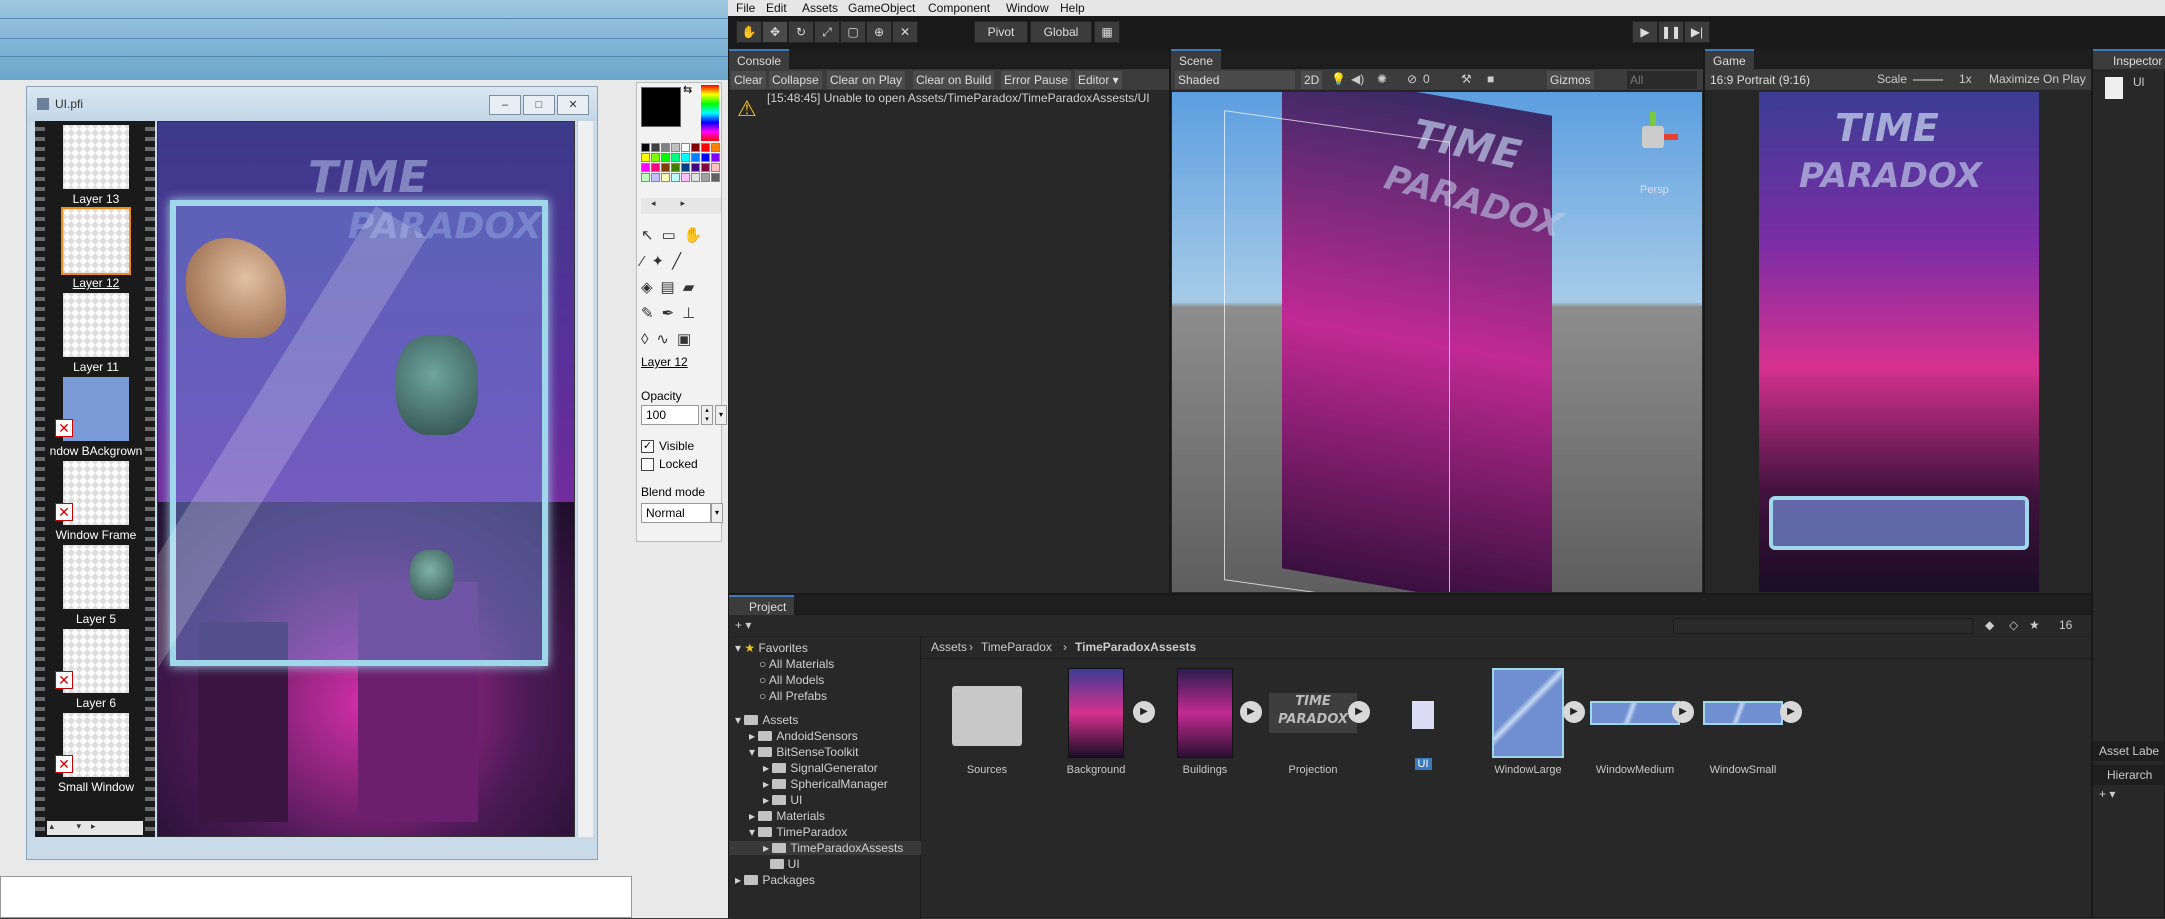 The image size is (2165, 919). I want to click on console-collapse-button: Collapse, so click(795, 80).